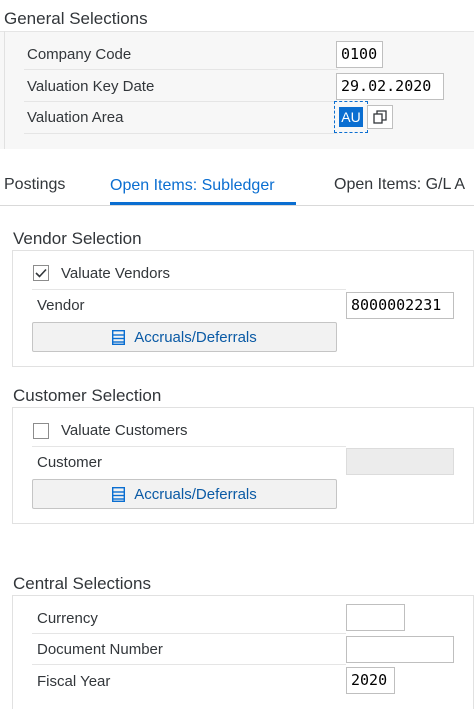  I want to click on customer-field, so click(400, 461).